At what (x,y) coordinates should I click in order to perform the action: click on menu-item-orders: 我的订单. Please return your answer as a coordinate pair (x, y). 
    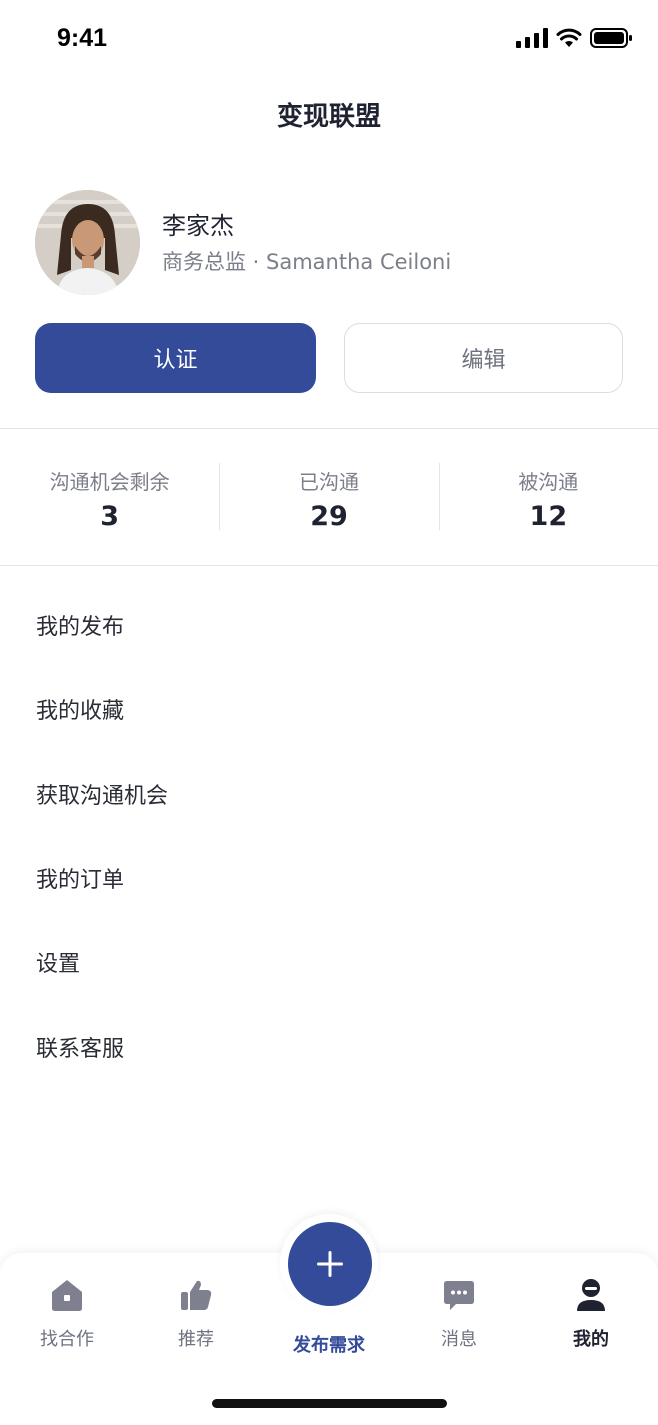
    Looking at the image, I should click on (329, 878).